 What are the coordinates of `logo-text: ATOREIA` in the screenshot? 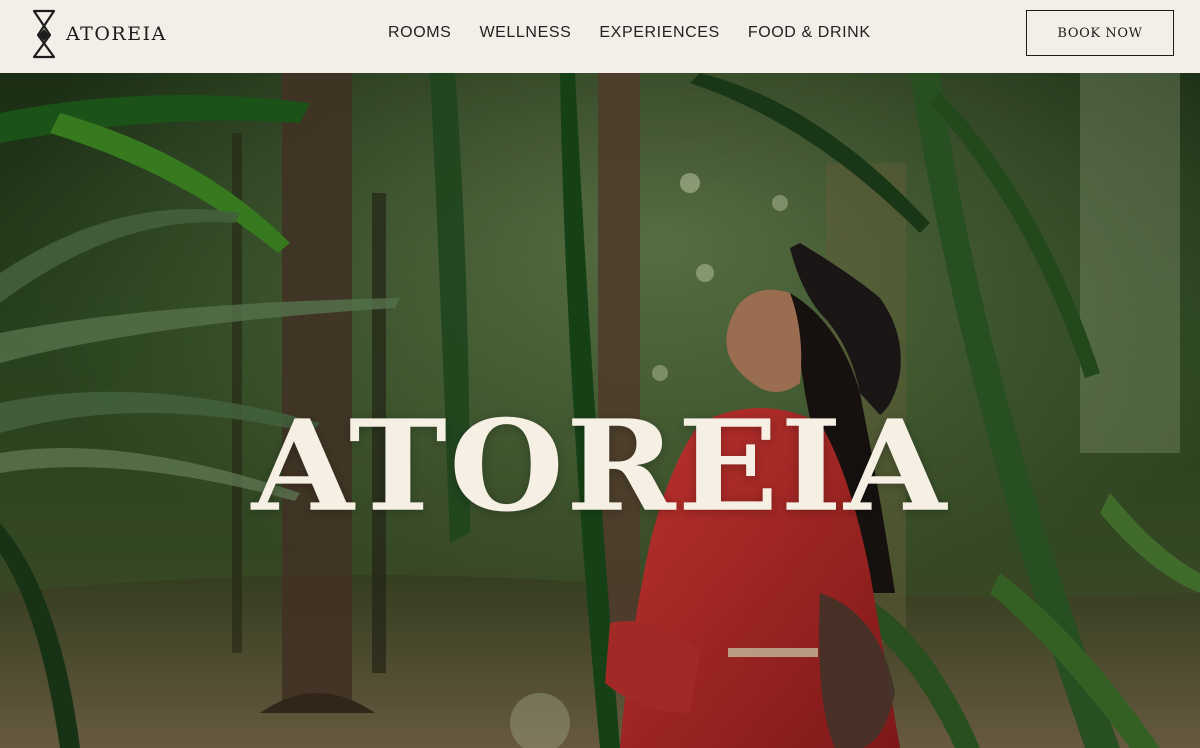 It's located at (116, 34).